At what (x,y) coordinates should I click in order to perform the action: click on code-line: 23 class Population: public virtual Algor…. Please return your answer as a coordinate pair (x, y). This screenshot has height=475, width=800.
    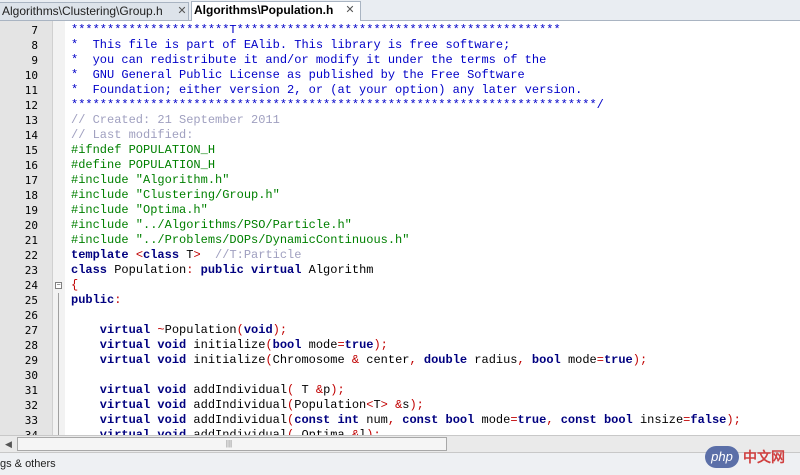
    Looking at the image, I should click on (400, 270).